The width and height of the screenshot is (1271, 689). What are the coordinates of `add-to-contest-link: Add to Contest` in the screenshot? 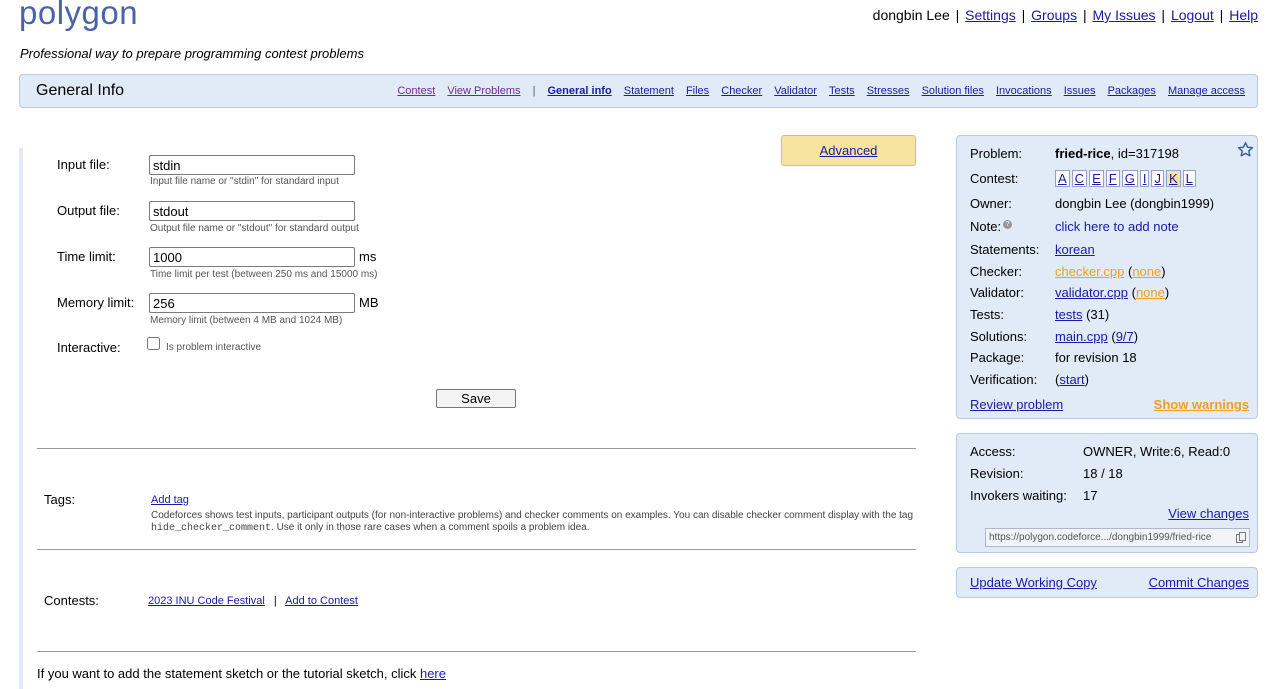 It's located at (321, 601).